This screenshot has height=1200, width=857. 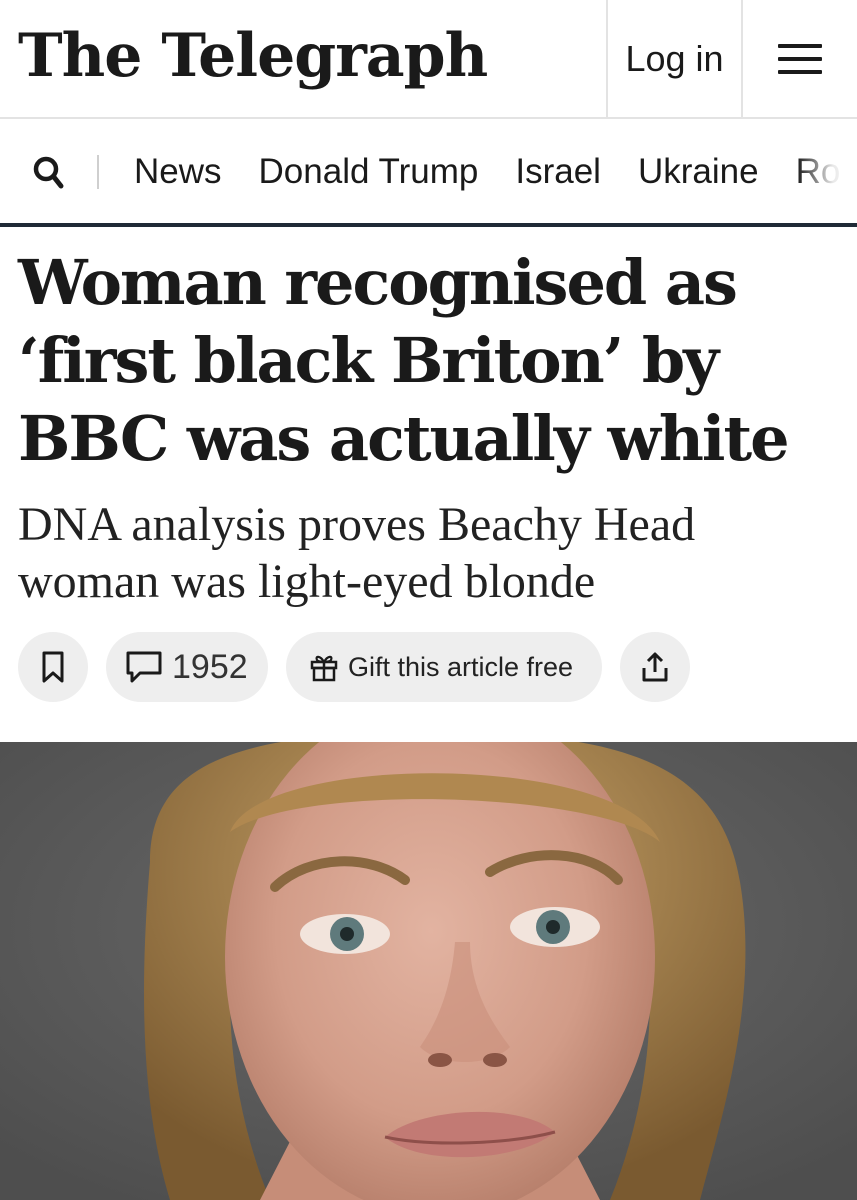 I want to click on section-nav: News Donald Trump Israel Ukraine Ro, so click(x=428, y=174).